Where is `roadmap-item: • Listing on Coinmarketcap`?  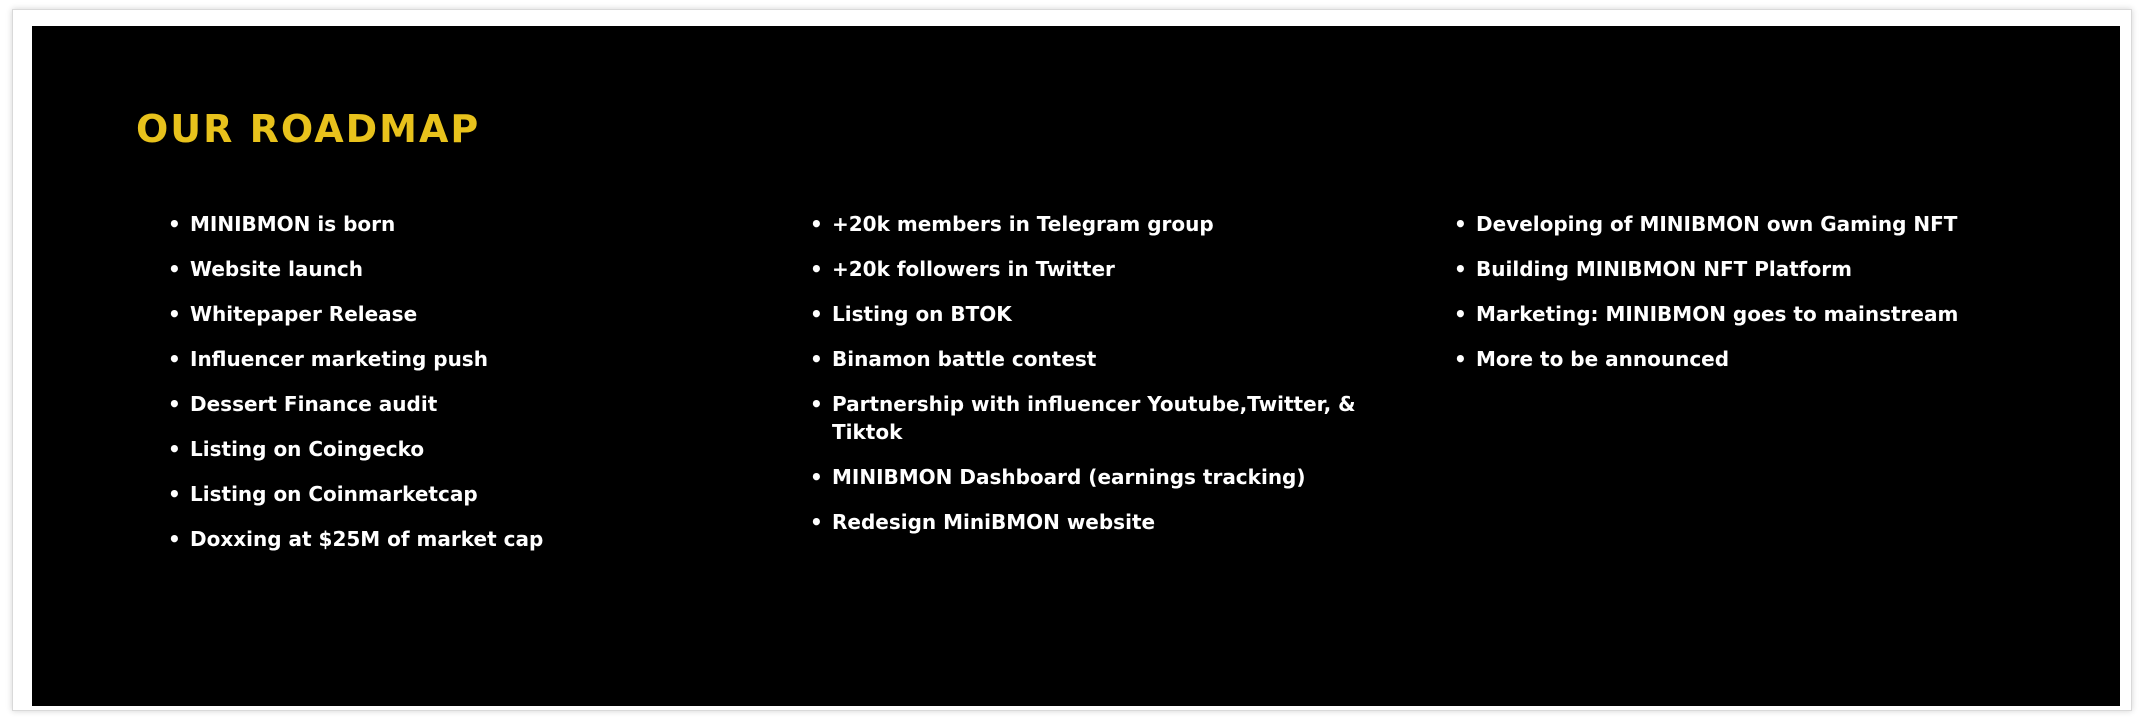
roadmap-item: • Listing on Coinmarketcap is located at coordinates (323, 494).